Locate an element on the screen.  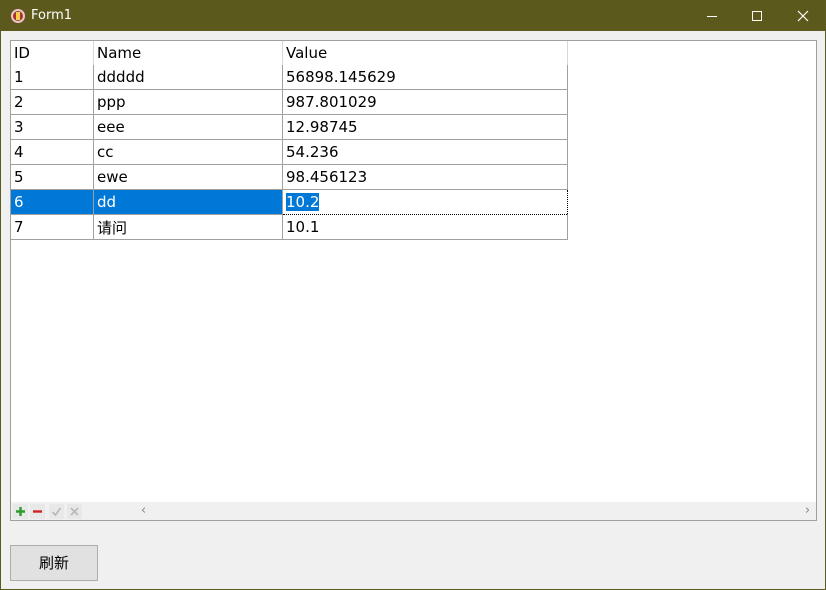
title-bar: Form1 is located at coordinates (413, 16).